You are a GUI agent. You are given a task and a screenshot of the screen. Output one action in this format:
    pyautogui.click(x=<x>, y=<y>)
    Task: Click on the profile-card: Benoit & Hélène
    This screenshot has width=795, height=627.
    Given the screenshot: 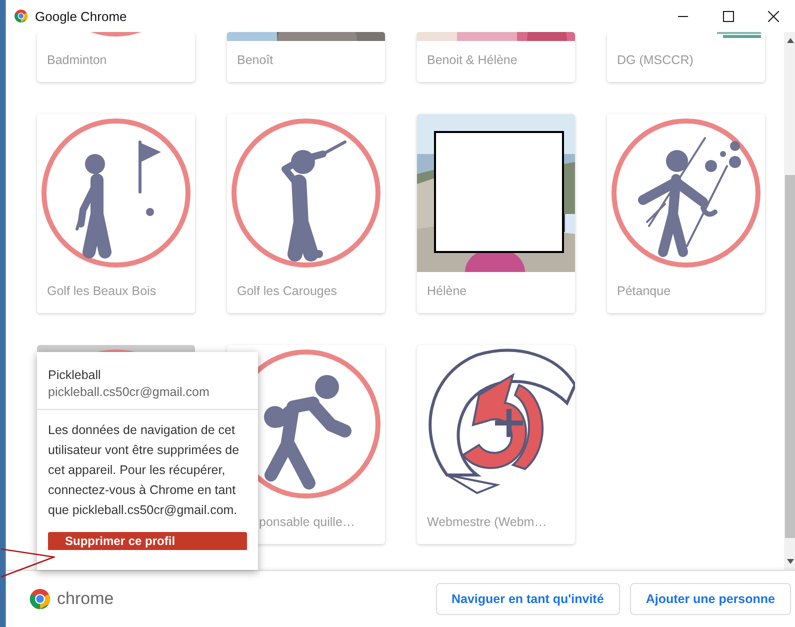 What is the action you would take?
    pyautogui.click(x=496, y=57)
    